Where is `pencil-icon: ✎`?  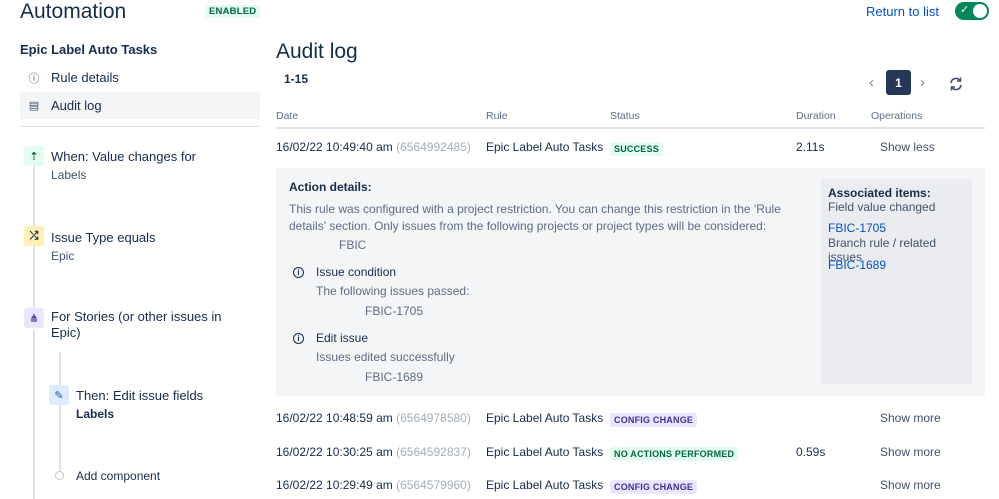 pencil-icon: ✎ is located at coordinates (59, 395).